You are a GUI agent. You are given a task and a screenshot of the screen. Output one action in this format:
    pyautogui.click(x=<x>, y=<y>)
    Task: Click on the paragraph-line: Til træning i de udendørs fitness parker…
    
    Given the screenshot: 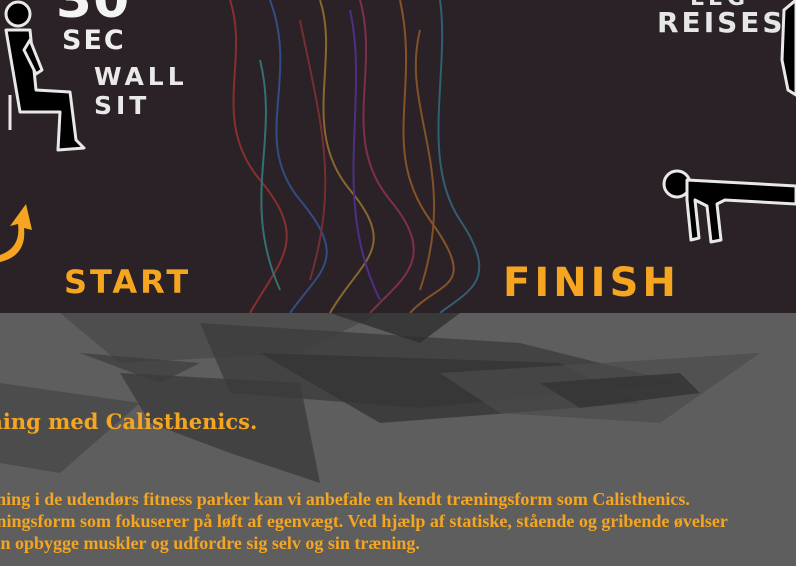 What is the action you would take?
    pyautogui.click(x=345, y=499)
    